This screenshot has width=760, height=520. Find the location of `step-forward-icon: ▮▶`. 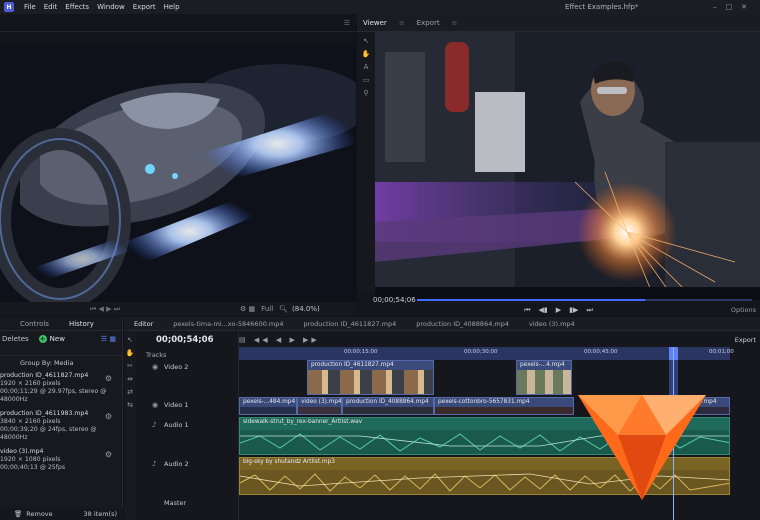

step-forward-icon: ▮▶ is located at coordinates (573, 310).